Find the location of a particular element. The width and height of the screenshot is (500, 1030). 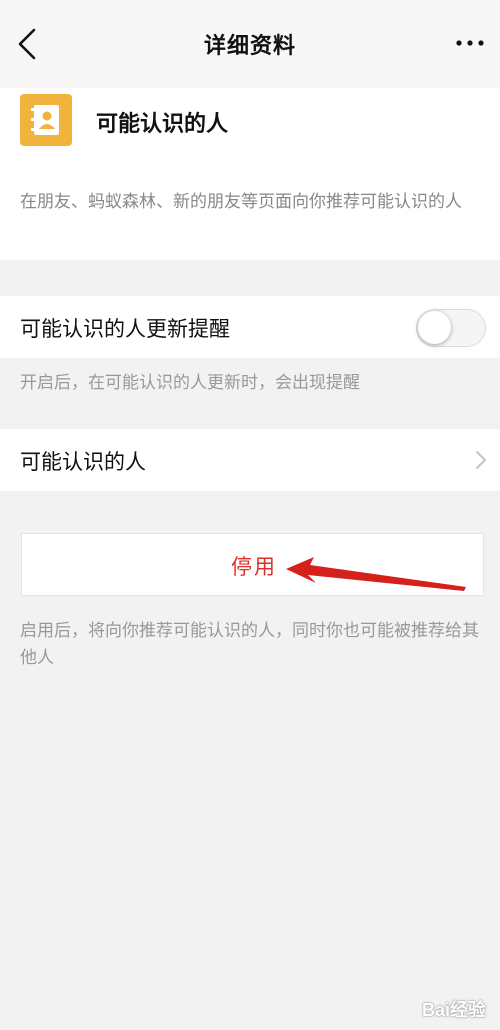

profile-name: 可能认识的人 is located at coordinates (162, 123).